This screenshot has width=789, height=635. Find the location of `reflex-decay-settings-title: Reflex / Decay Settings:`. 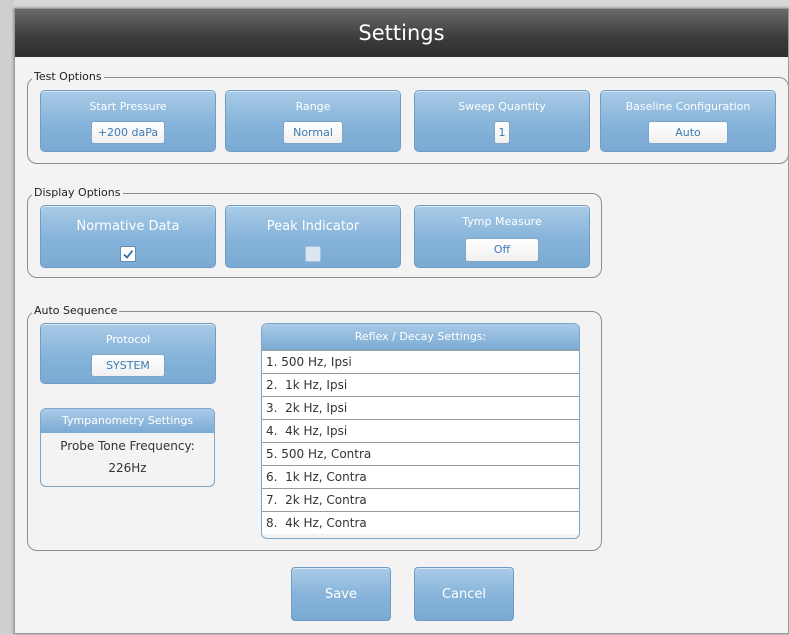

reflex-decay-settings-title: Reflex / Decay Settings: is located at coordinates (420, 337).